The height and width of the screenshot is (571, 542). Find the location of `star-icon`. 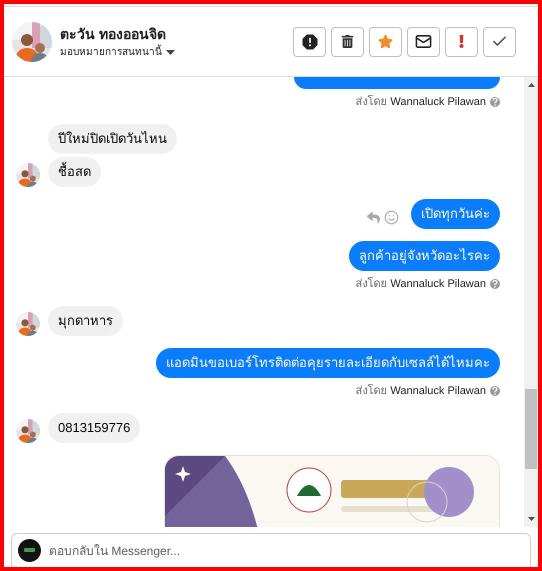

star-icon is located at coordinates (385, 41).